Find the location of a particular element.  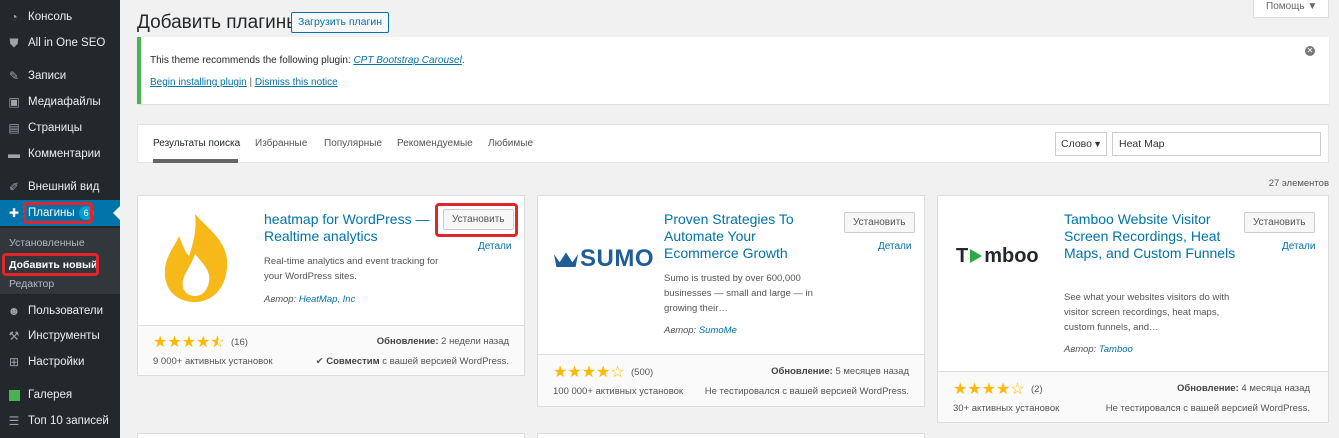

sidebar-item-users: ☻ Пользователи is located at coordinates (60, 311).